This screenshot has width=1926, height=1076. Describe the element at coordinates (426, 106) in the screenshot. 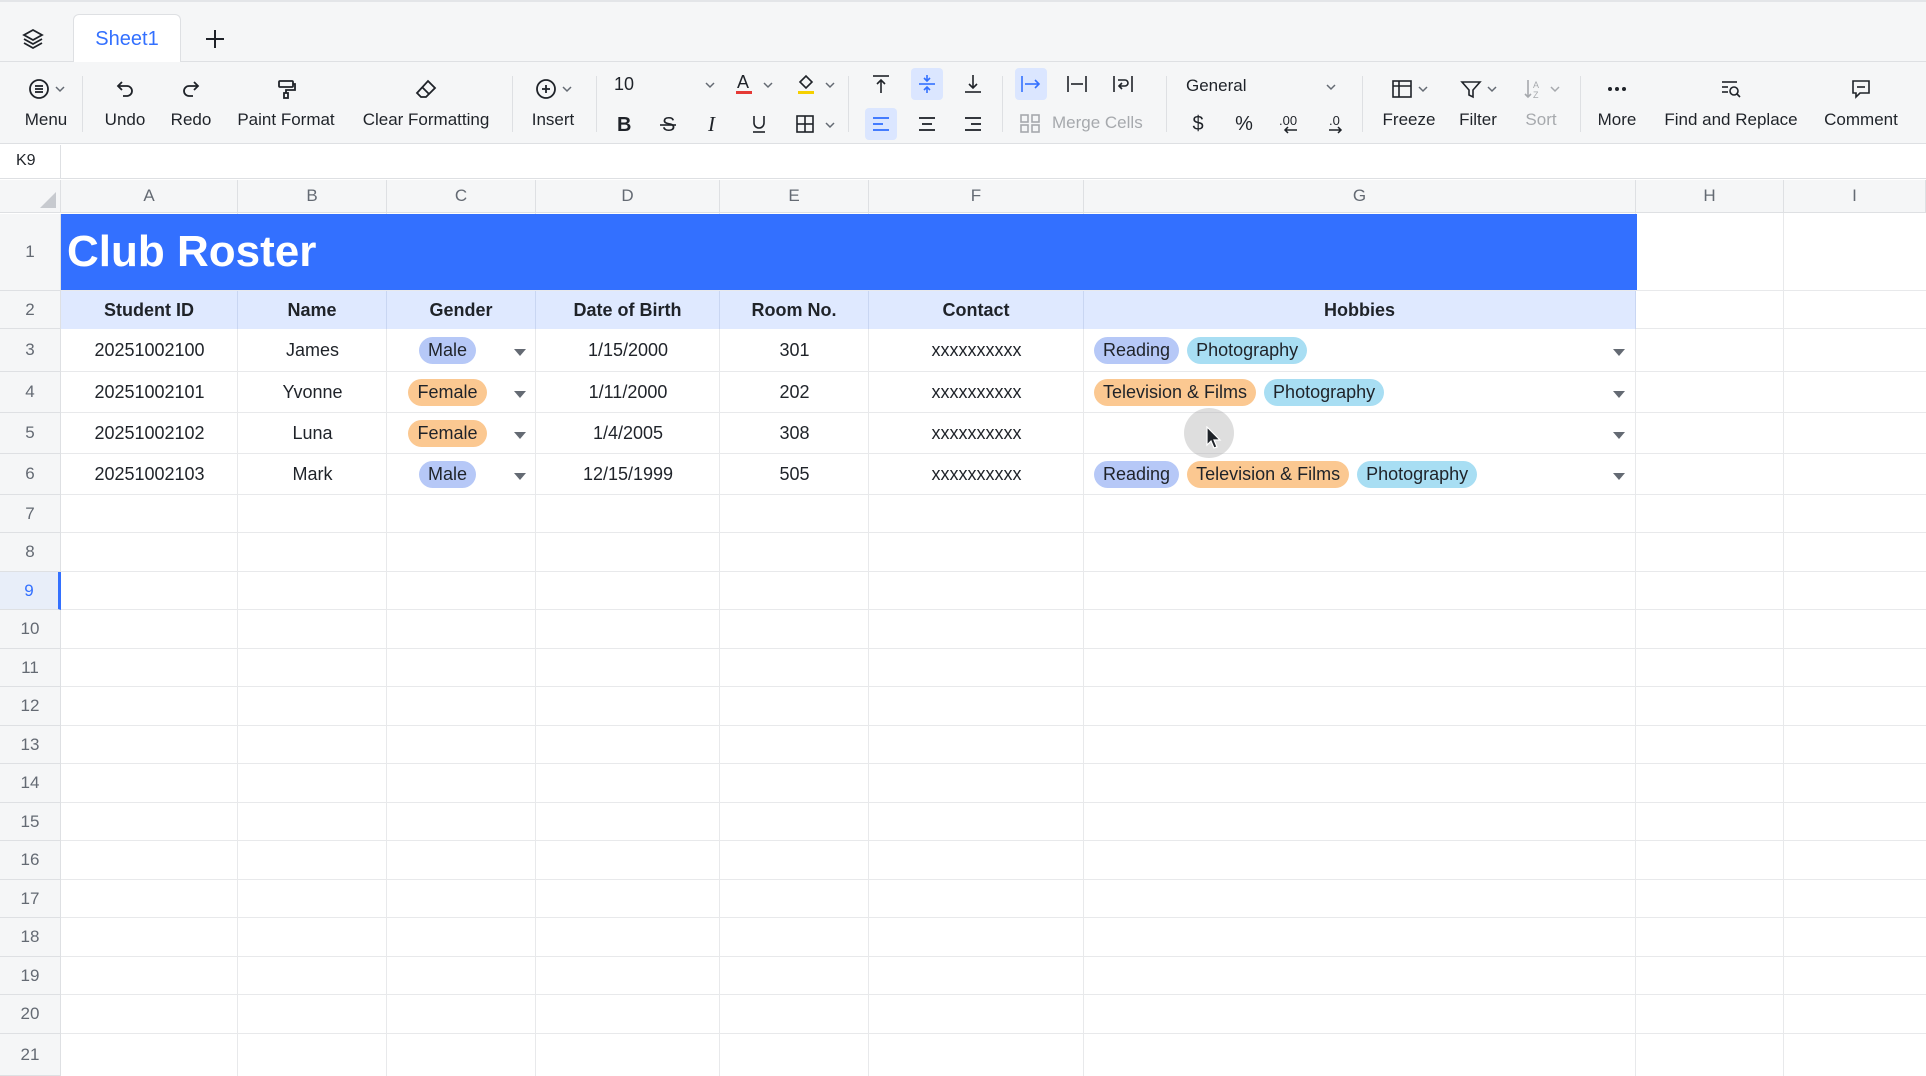

I see `clear-formatting-button: Clear Formatting` at that location.